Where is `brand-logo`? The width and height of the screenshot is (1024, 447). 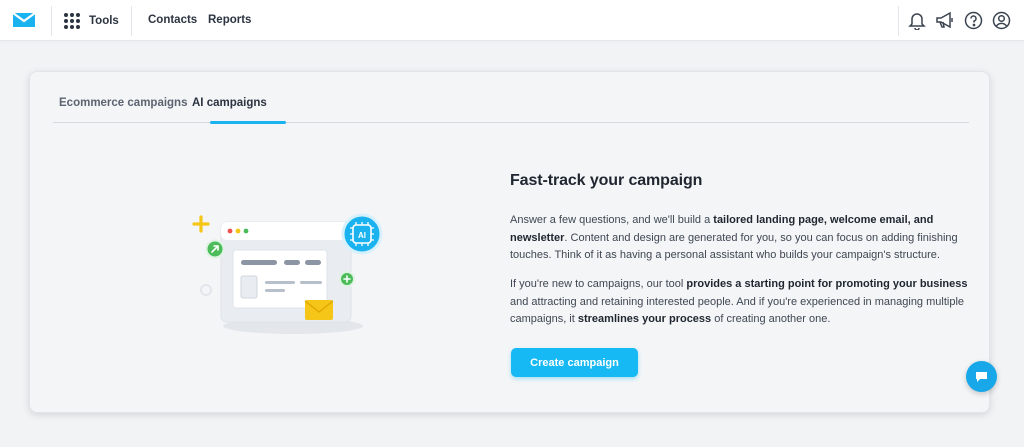 brand-logo is located at coordinates (24, 20).